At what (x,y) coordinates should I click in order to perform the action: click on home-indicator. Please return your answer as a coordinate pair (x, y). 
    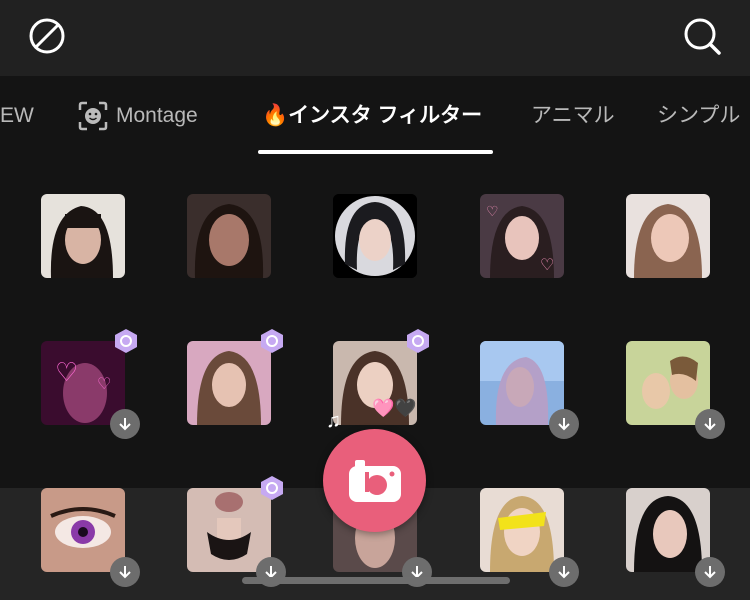
    Looking at the image, I should click on (376, 580).